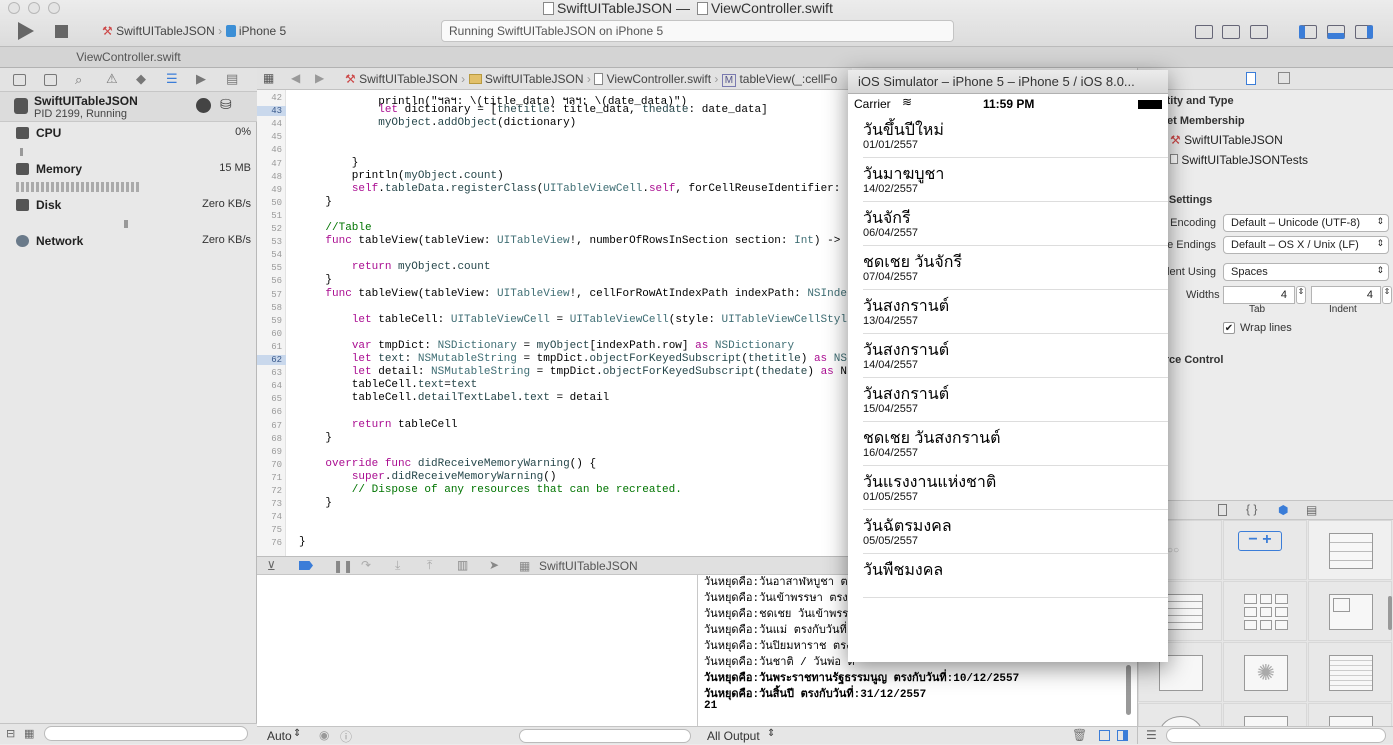  Describe the element at coordinates (1265, 611) in the screenshot. I see `library-item-collection-view` at that location.